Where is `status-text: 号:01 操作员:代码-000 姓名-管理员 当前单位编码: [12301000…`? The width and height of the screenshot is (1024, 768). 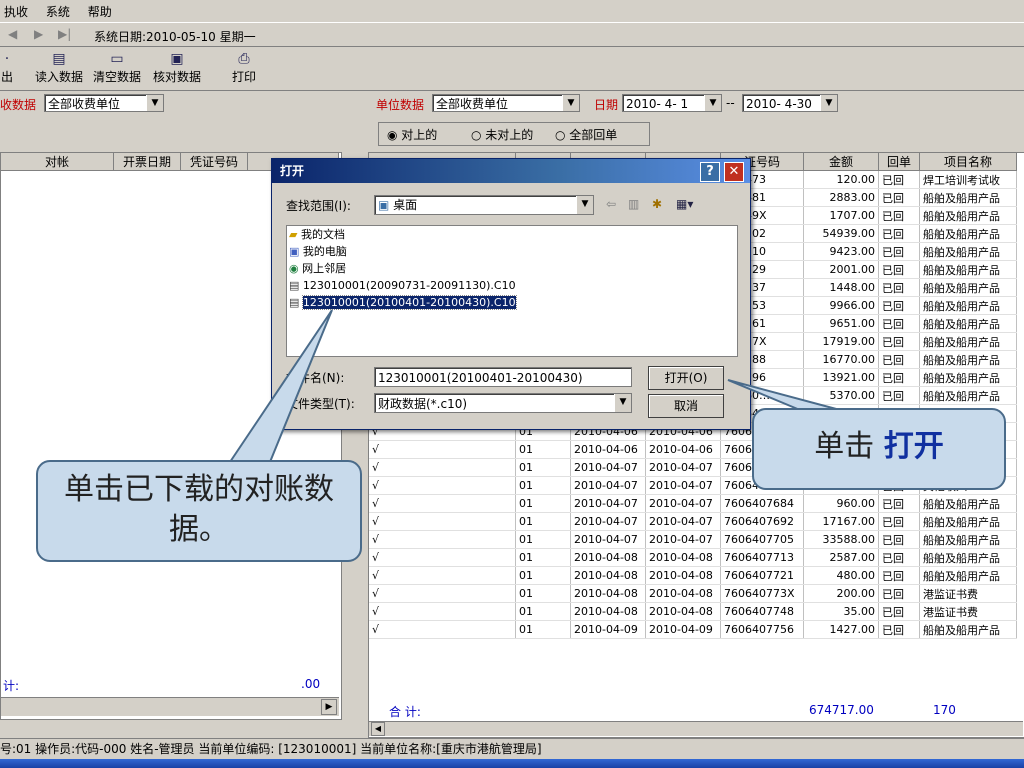 status-text: 号:01 操作员:代码-000 姓名-管理员 当前单位编码: [12301000… is located at coordinates (271, 749).